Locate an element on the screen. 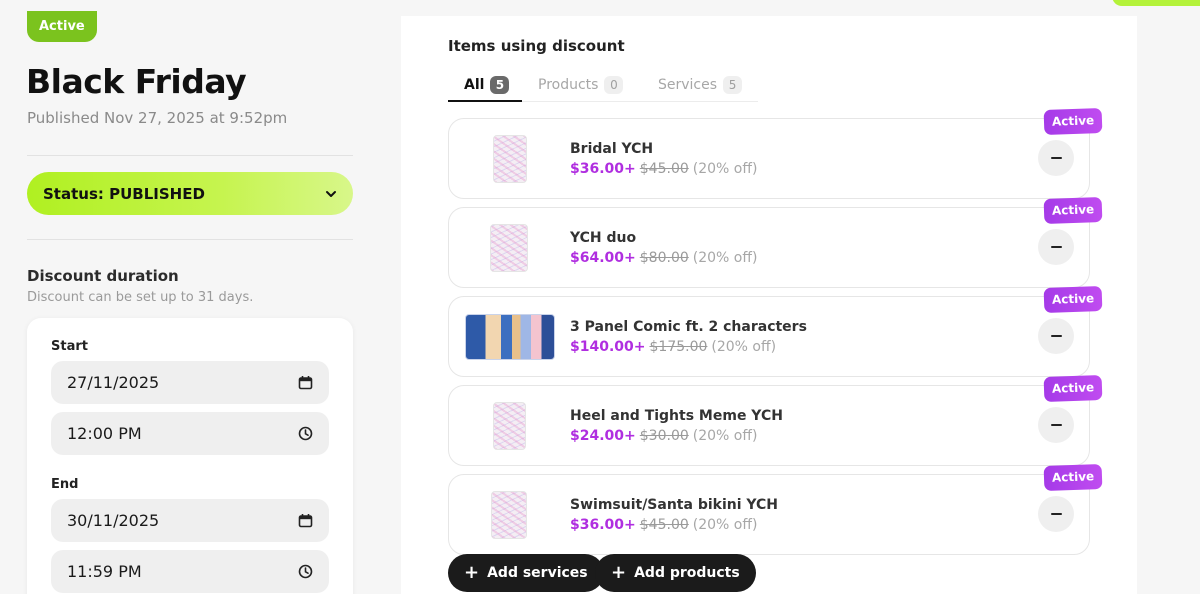 The width and height of the screenshot is (1200, 594). top-right-action-pill is located at coordinates (1156, 3).